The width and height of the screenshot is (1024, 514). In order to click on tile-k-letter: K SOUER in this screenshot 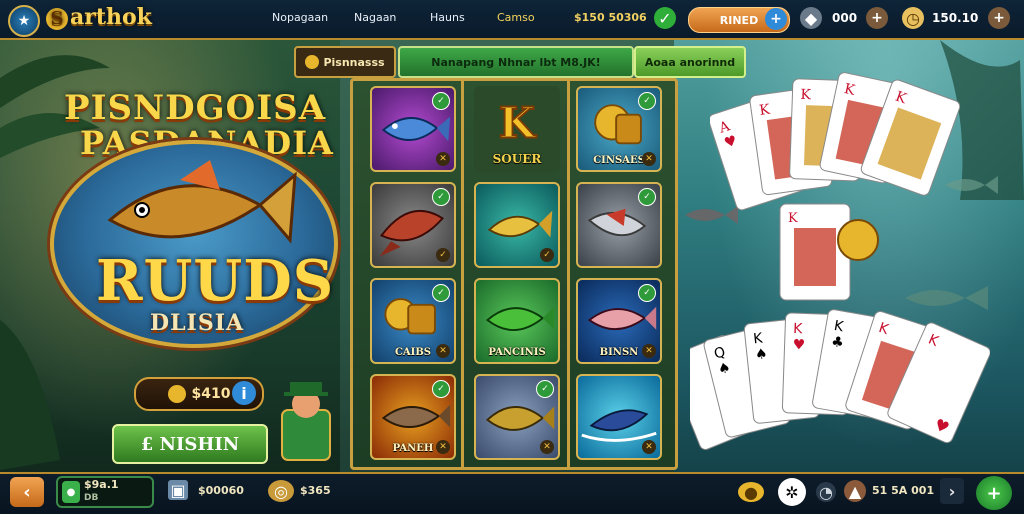, I will do `click(517, 129)`.